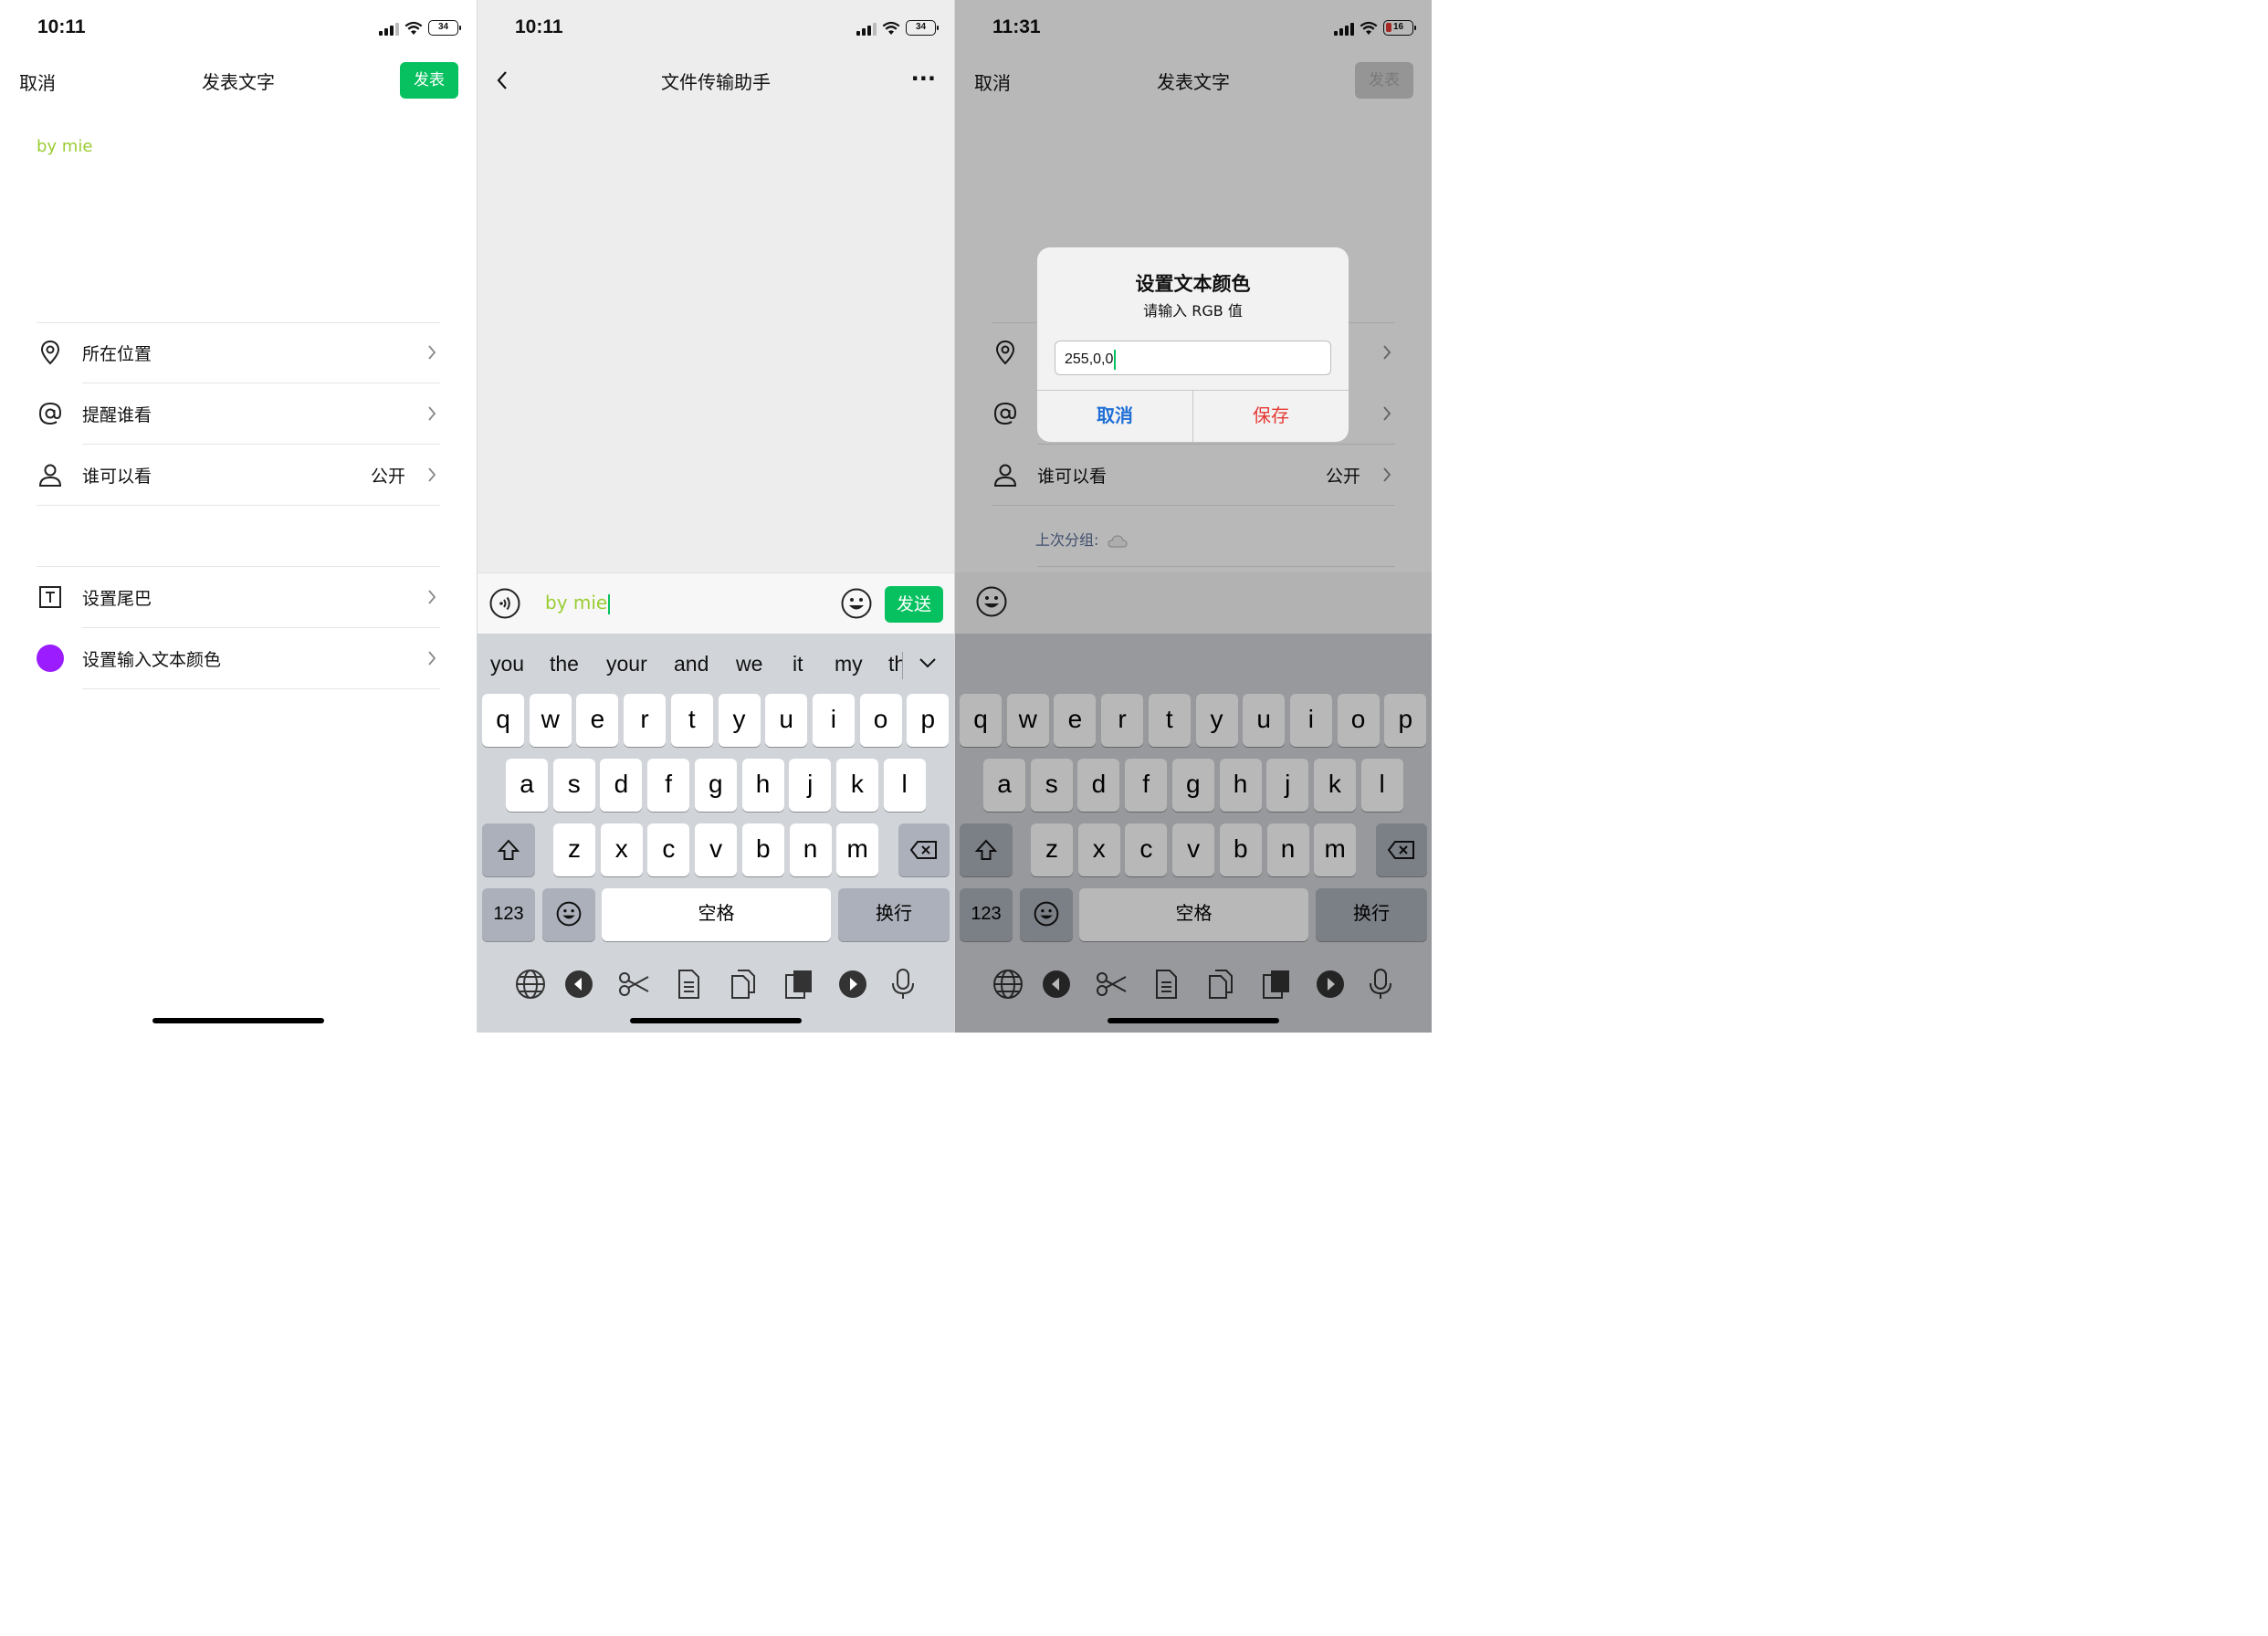  What do you see at coordinates (238, 597) in the screenshot?
I see `row-tail: 设置尾巴` at bounding box center [238, 597].